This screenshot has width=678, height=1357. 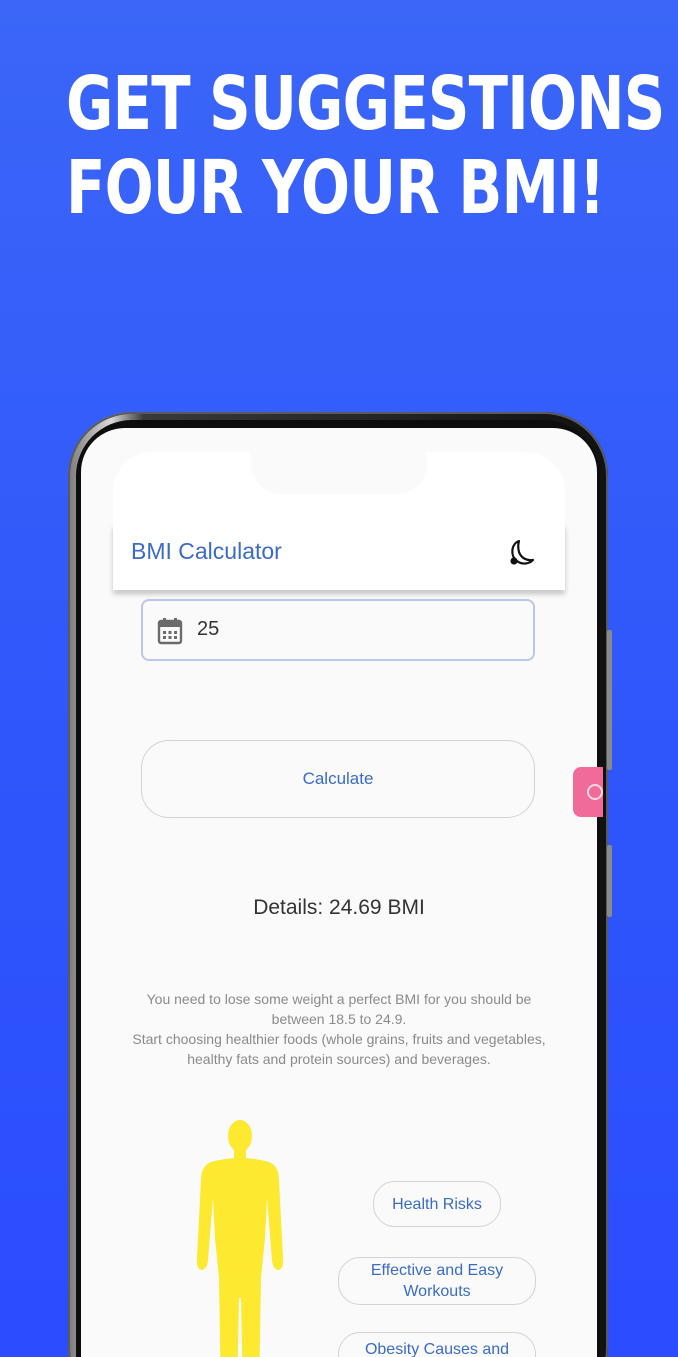 I want to click on body-silhouette-icon, so click(x=240, y=1238).